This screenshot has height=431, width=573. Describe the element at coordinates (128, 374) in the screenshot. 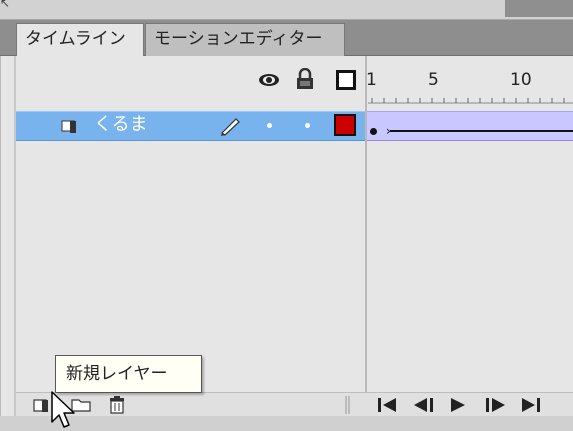

I see `tooltip-new-layer: 新規レイヤー` at that location.